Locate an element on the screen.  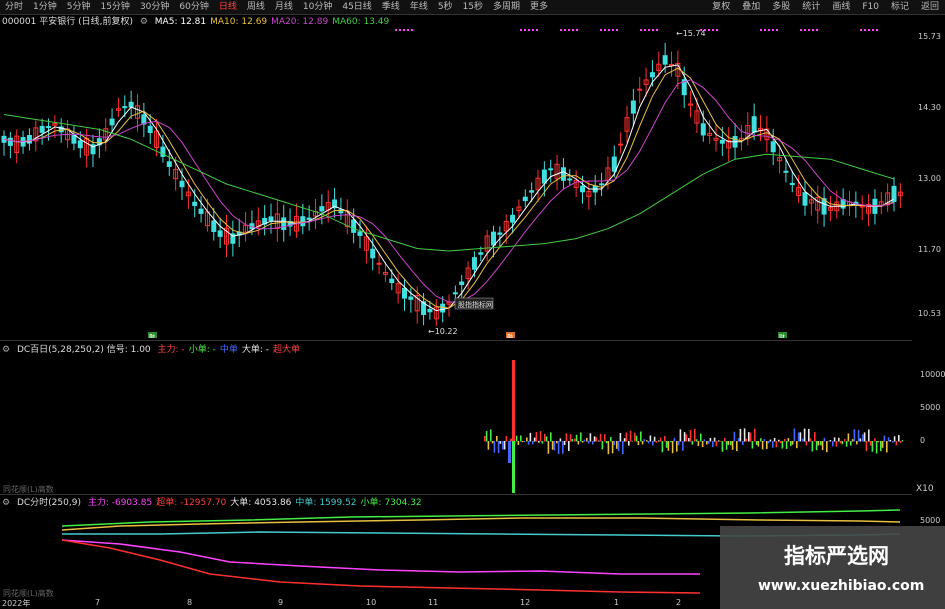
axis-tick-label: 10000 is located at coordinates (932, 374).